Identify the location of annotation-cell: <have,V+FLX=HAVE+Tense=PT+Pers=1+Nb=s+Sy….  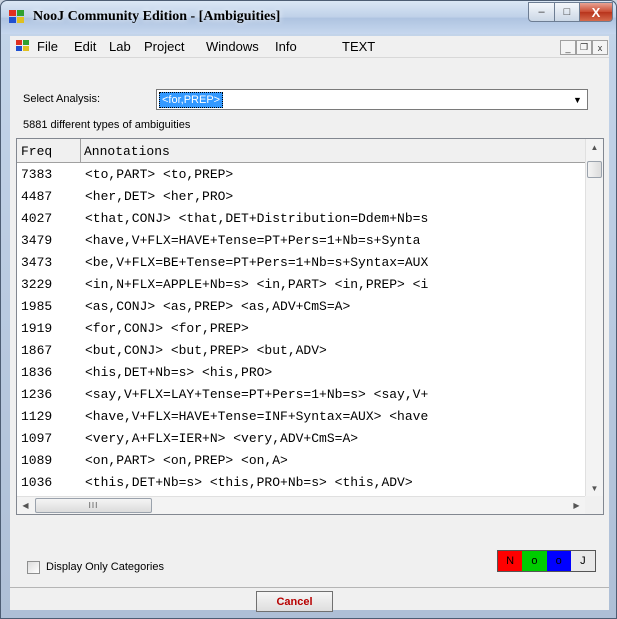
(253, 240).